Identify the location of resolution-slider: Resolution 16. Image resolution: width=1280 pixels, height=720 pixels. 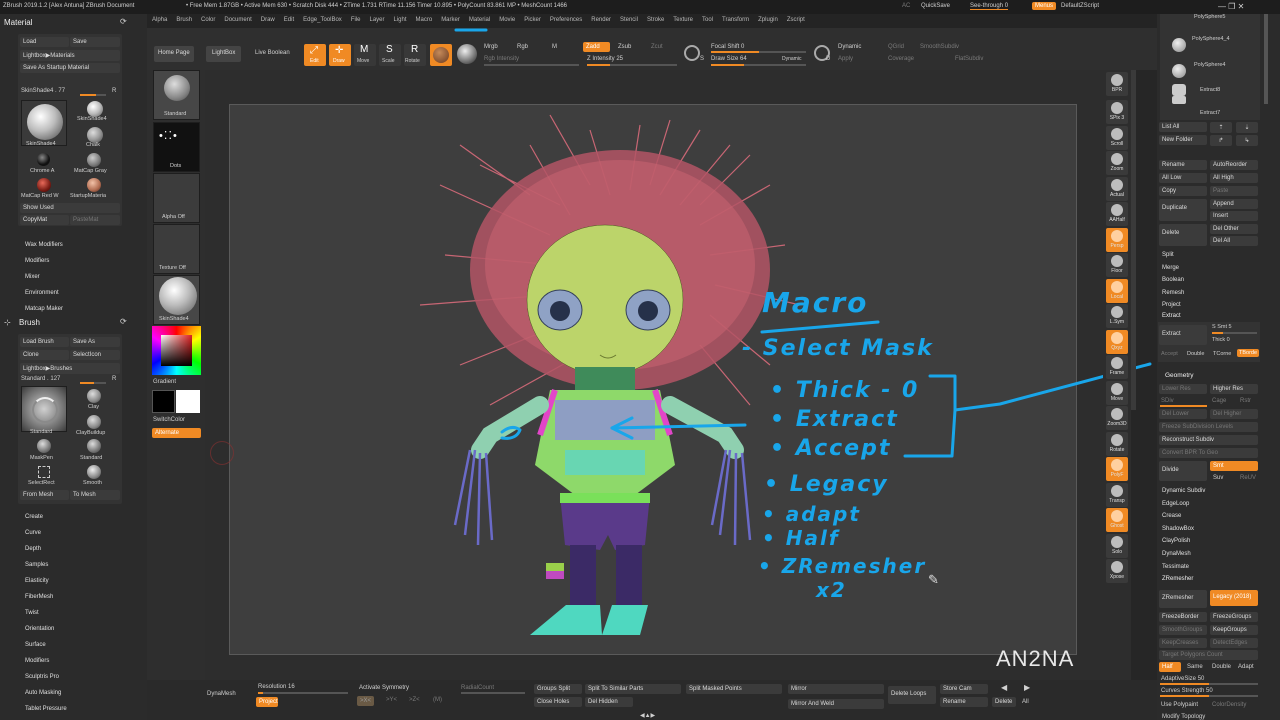
(276, 687).